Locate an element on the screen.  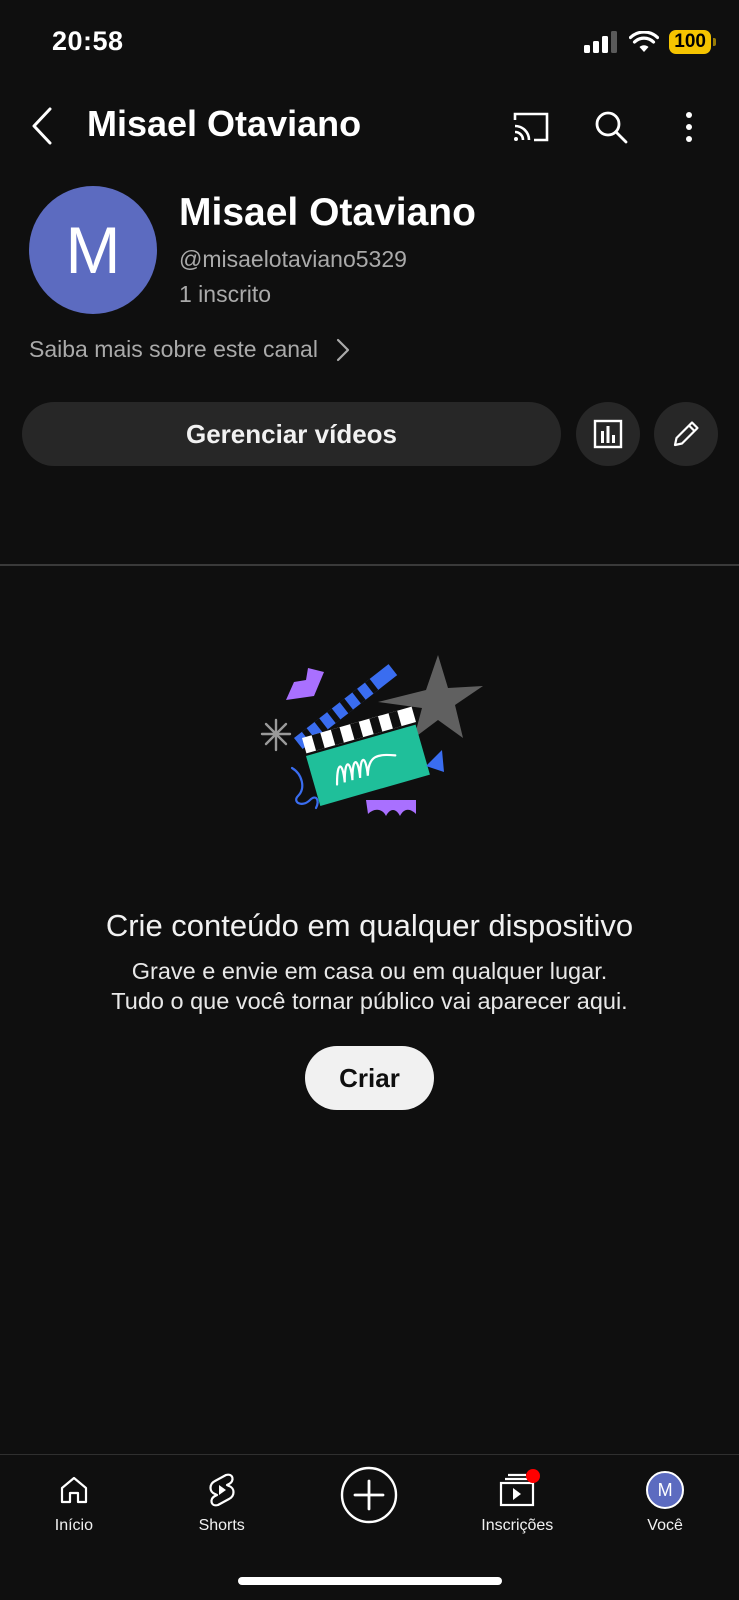
search-button is located at coordinates (611, 127).